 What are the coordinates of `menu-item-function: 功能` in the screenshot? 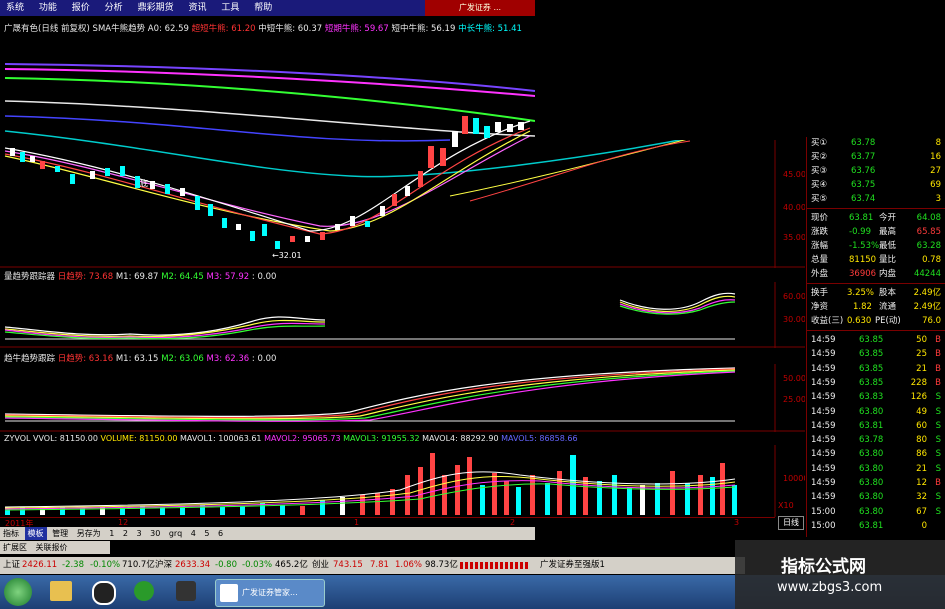 It's located at (48, 8).